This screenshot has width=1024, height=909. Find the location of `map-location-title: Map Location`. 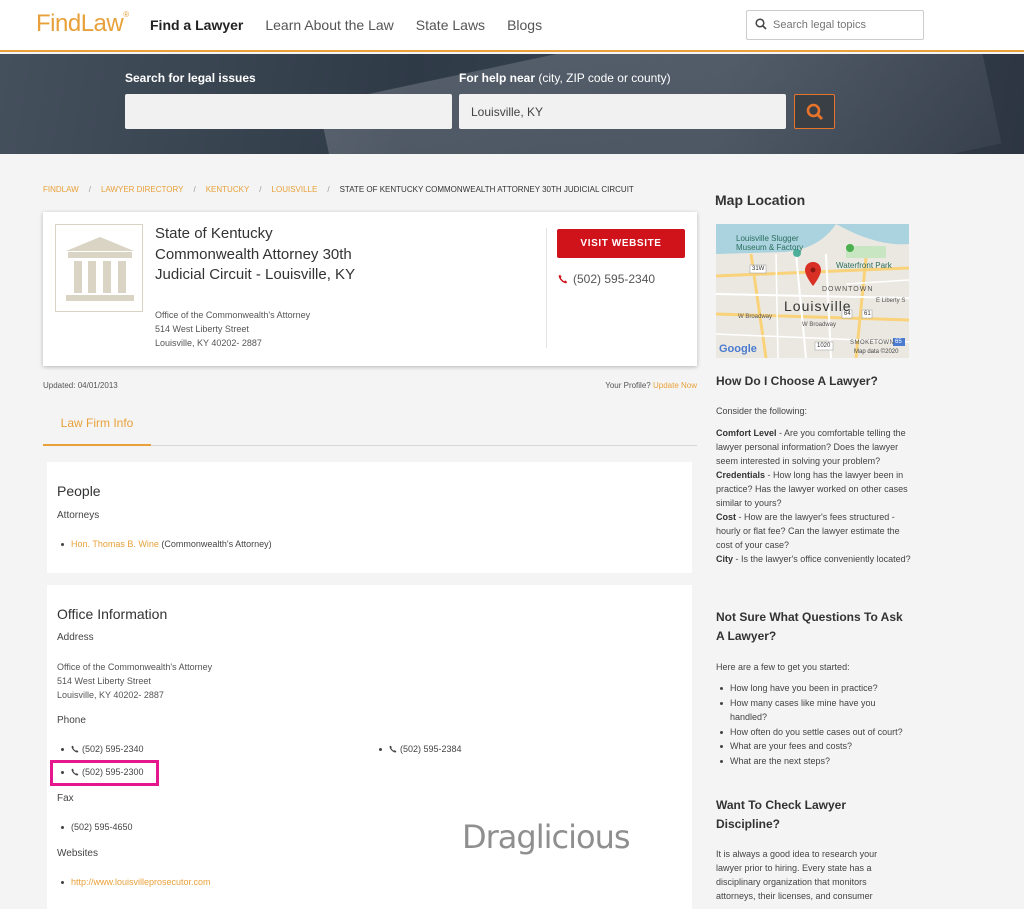

map-location-title: Map Location is located at coordinates (760, 200).